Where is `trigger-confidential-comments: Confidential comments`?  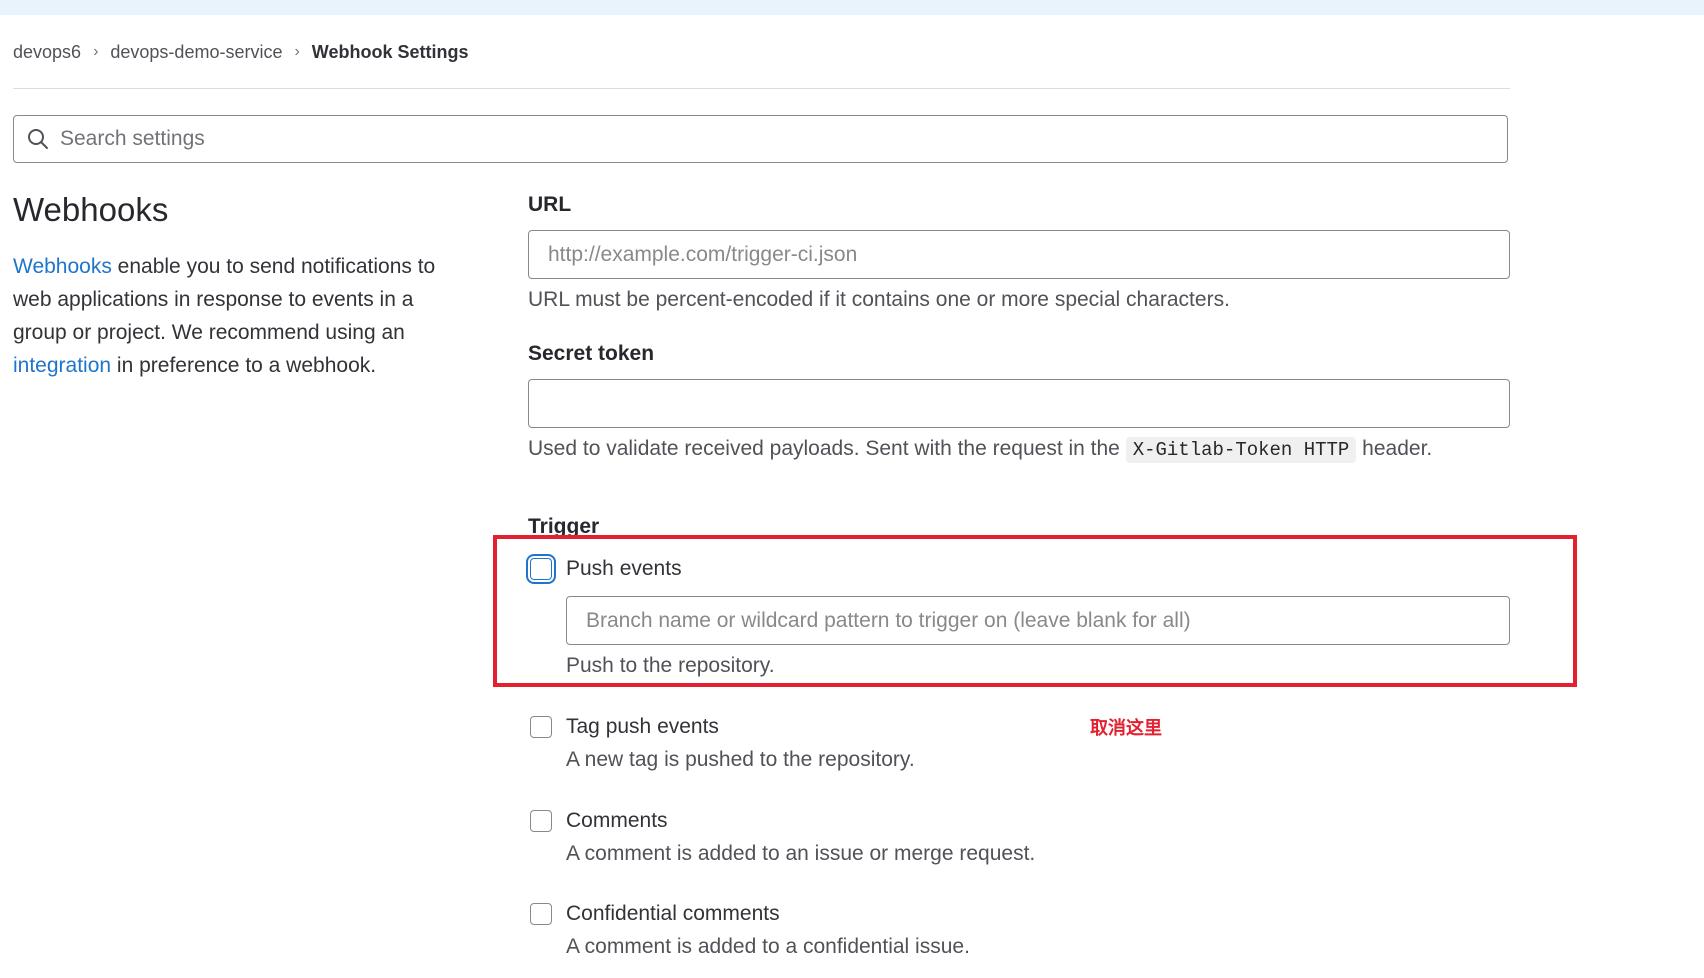
trigger-confidential-comments: Confidential comments is located at coordinates (655, 914).